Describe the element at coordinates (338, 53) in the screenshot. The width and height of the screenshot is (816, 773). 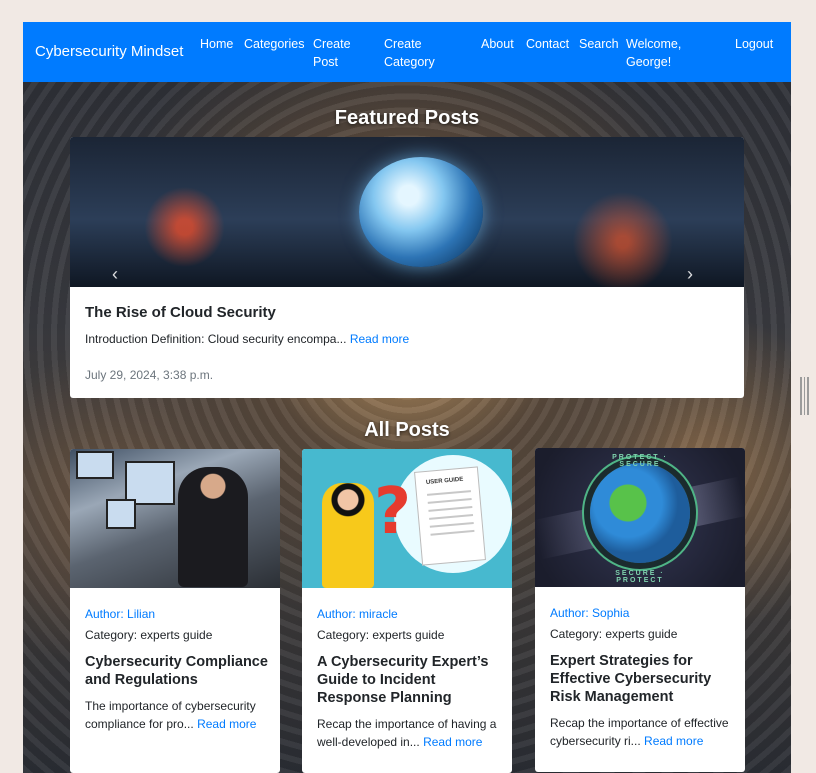
I see `nav-create-post: Create Post` at that location.